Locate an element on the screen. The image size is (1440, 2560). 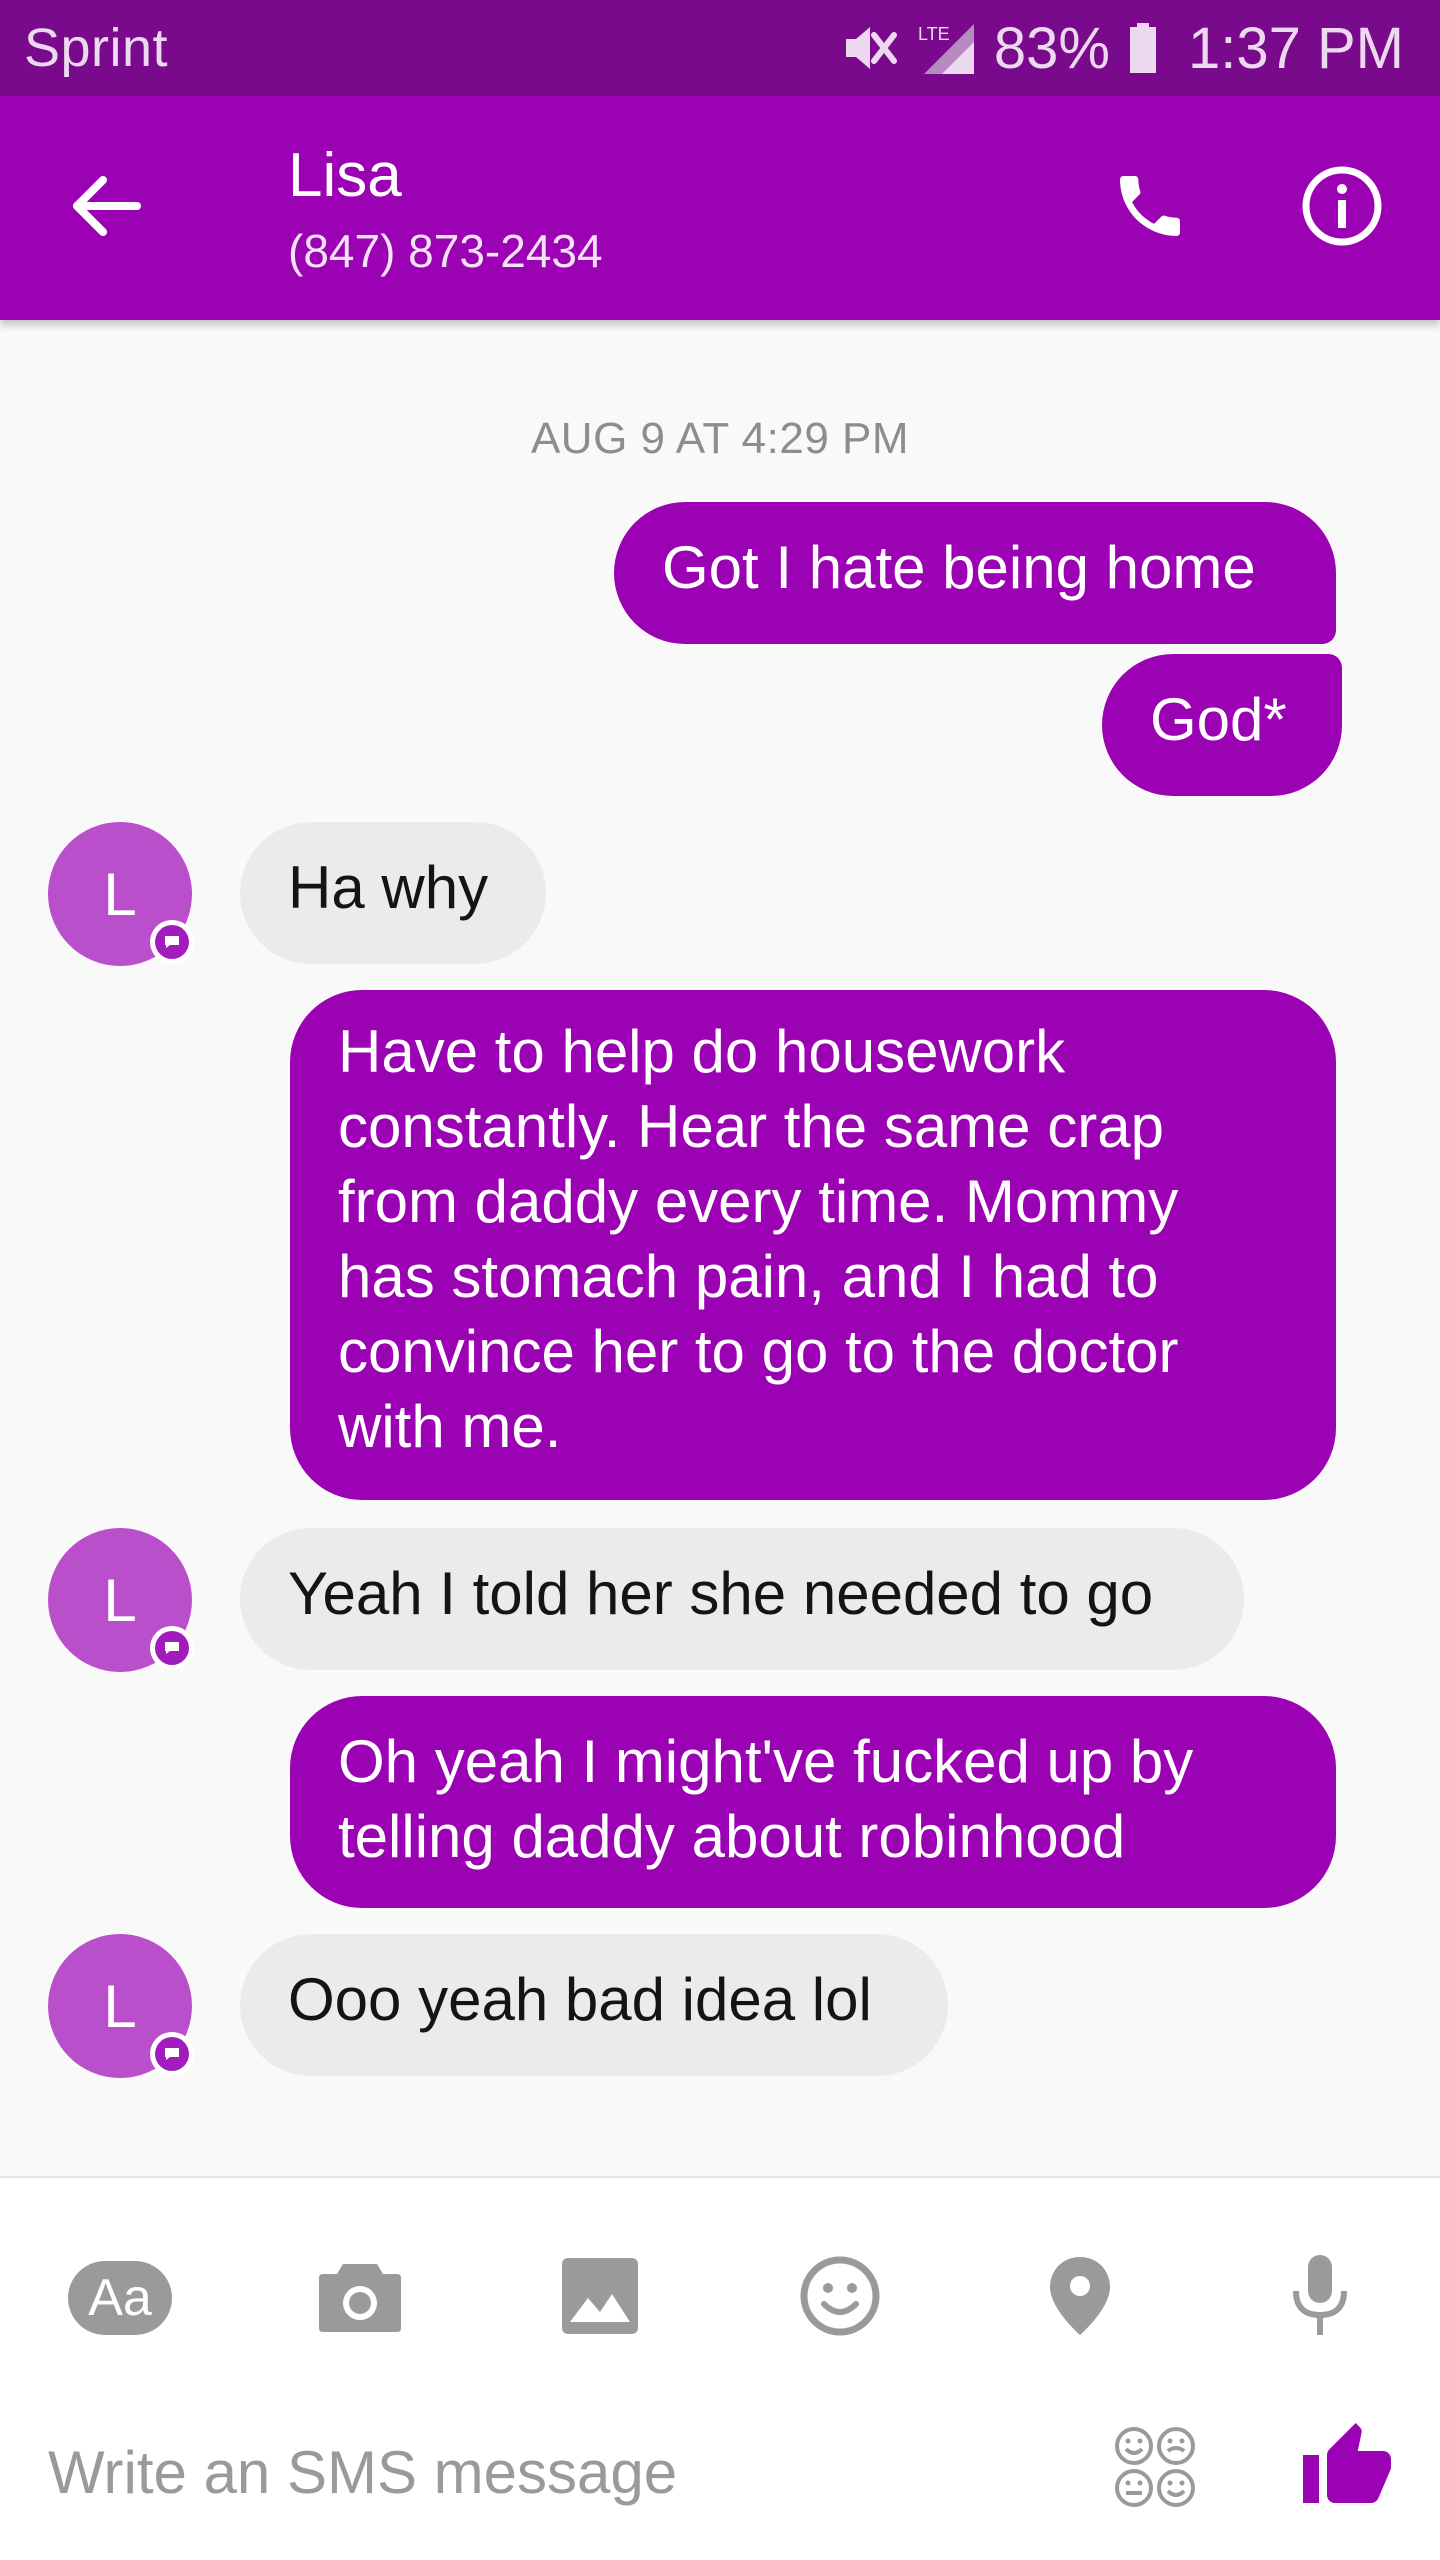
contact-number: (847) 873-2434 is located at coordinates (445, 251).